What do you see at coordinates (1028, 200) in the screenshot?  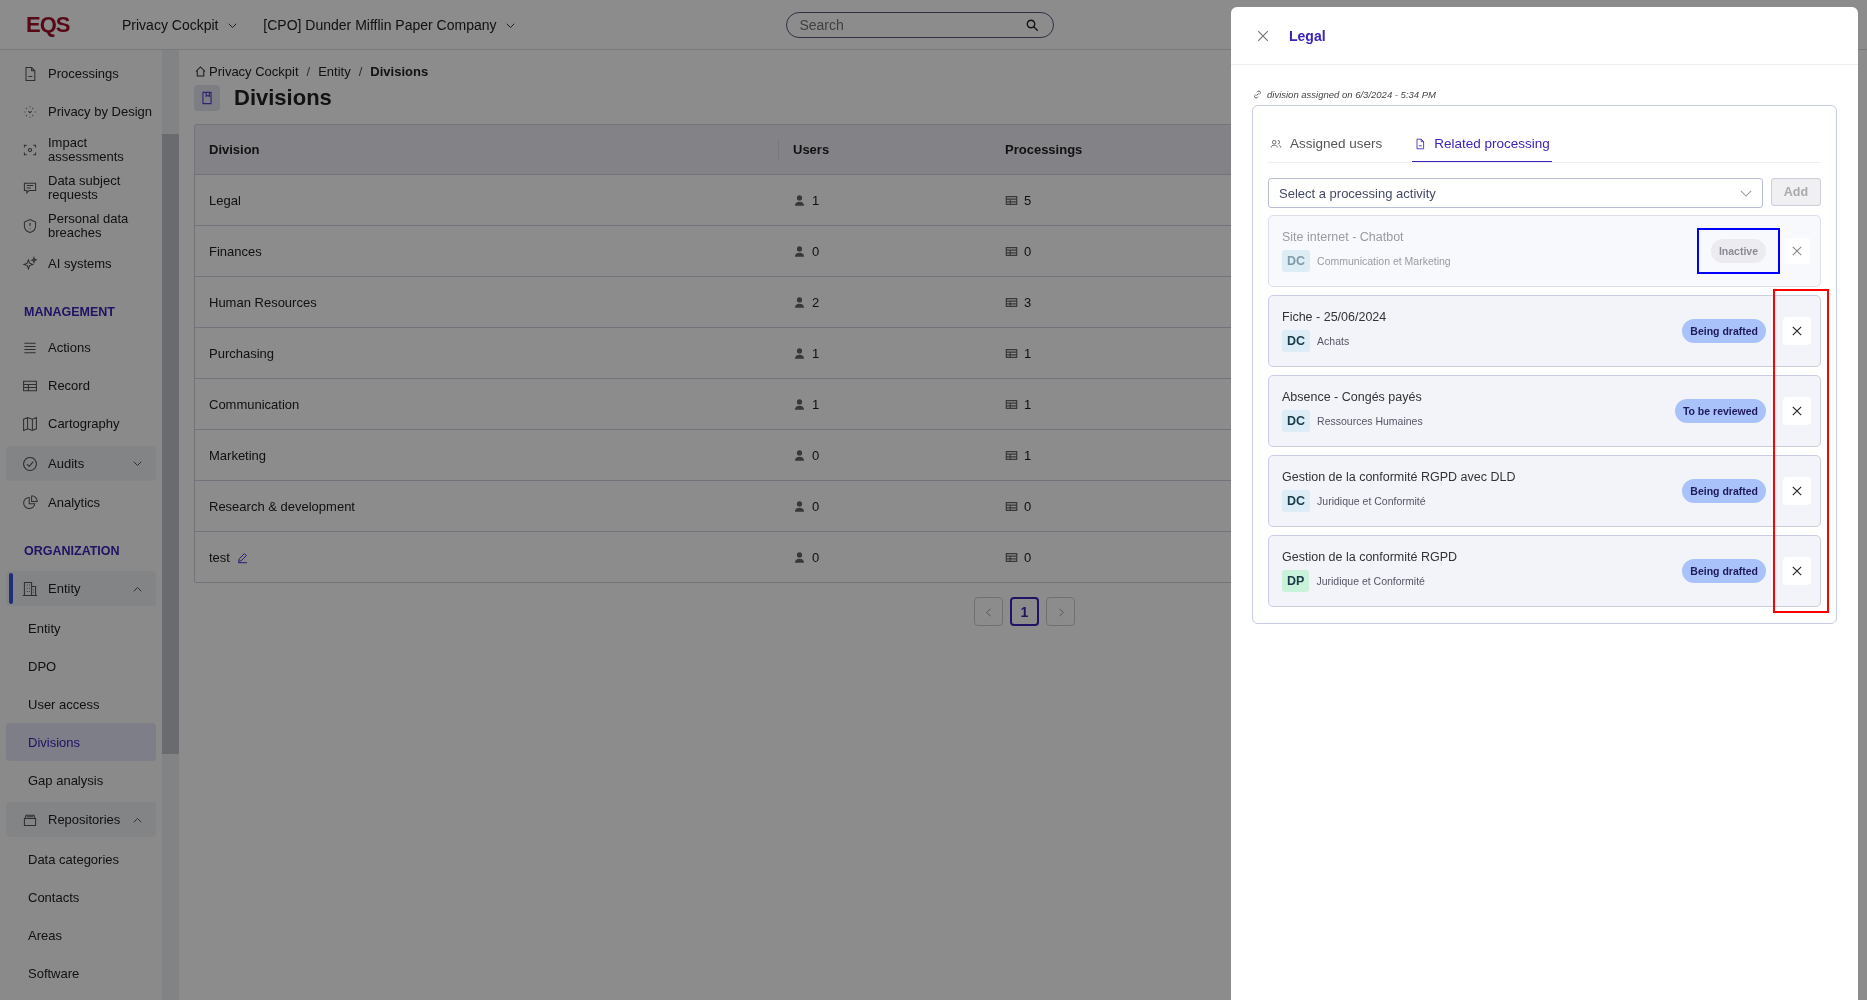 I see `table-cell: 5` at bounding box center [1028, 200].